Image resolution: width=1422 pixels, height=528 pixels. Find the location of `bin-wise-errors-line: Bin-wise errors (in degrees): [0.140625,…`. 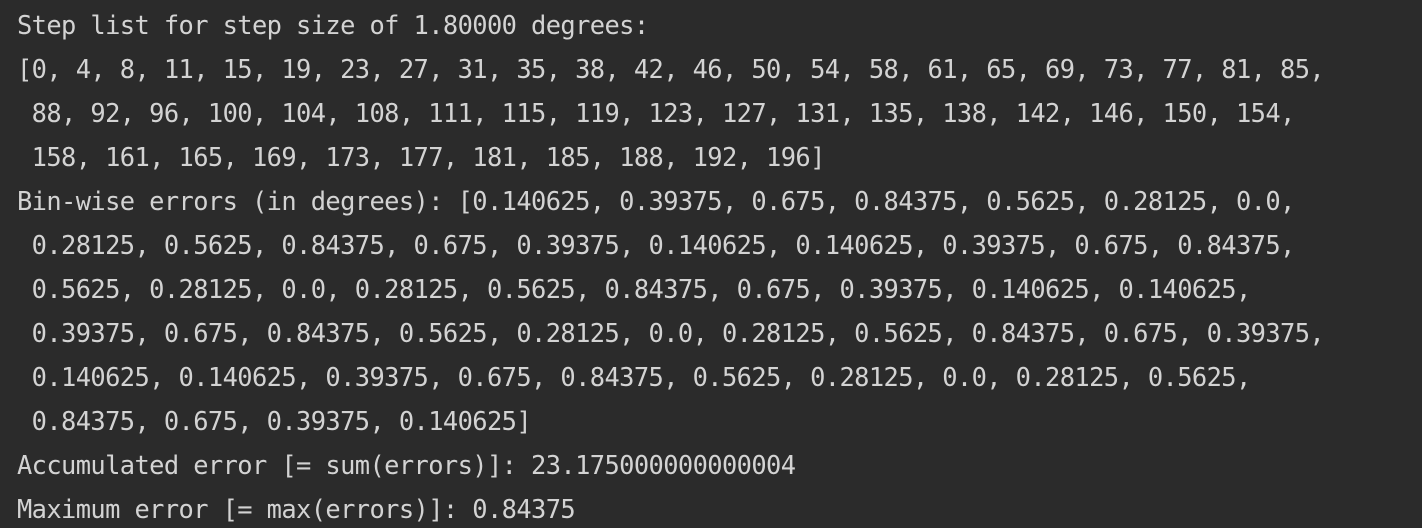

bin-wise-errors-line: Bin-wise errors (in degrees): [0.140625,… is located at coordinates (656, 201).